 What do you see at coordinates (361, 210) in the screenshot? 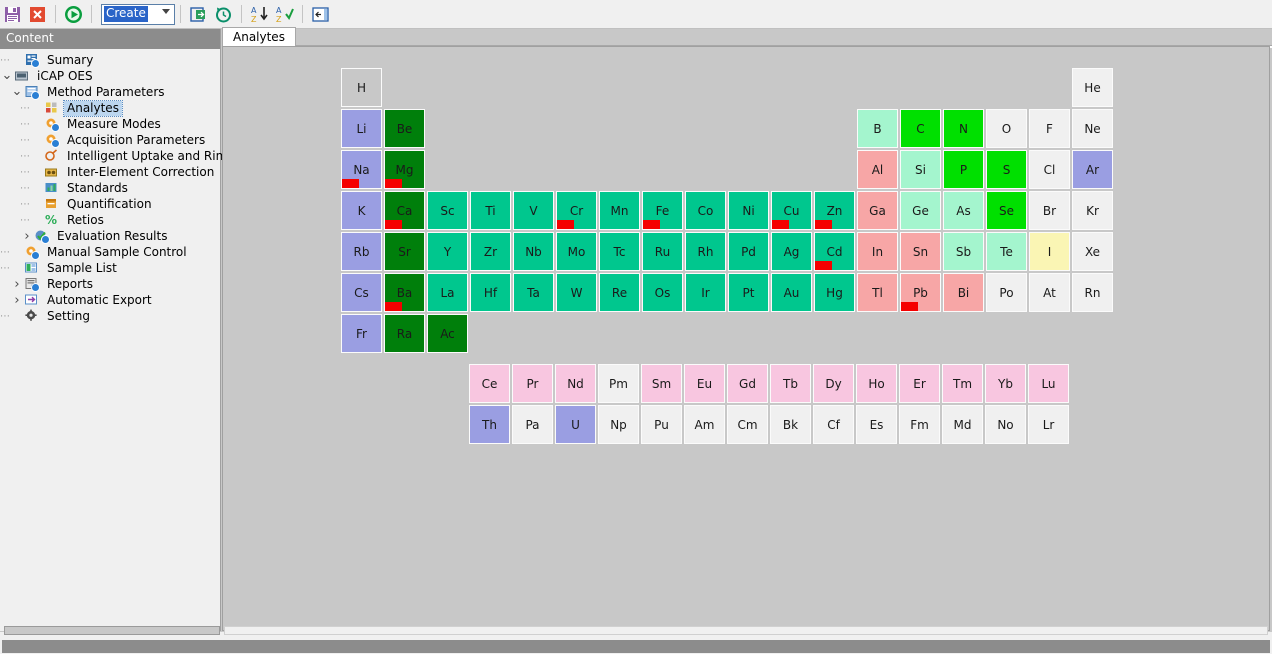
I see `element-cell-k: K` at bounding box center [361, 210].